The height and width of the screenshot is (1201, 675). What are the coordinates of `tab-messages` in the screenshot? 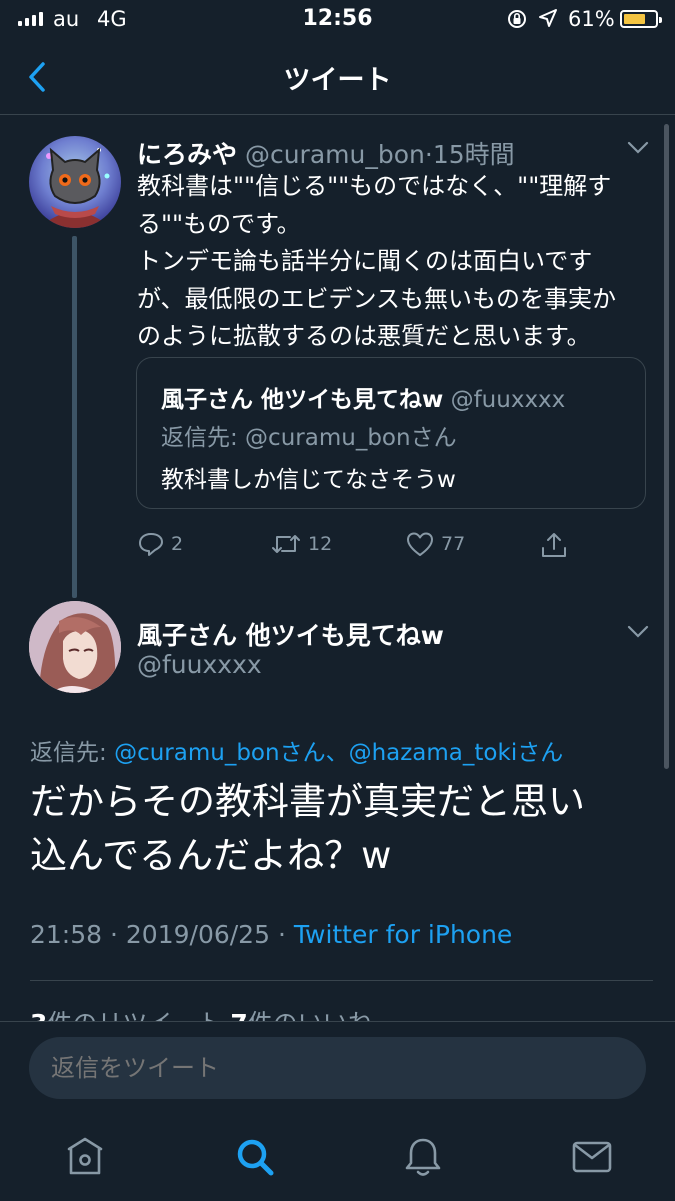 It's located at (592, 1157).